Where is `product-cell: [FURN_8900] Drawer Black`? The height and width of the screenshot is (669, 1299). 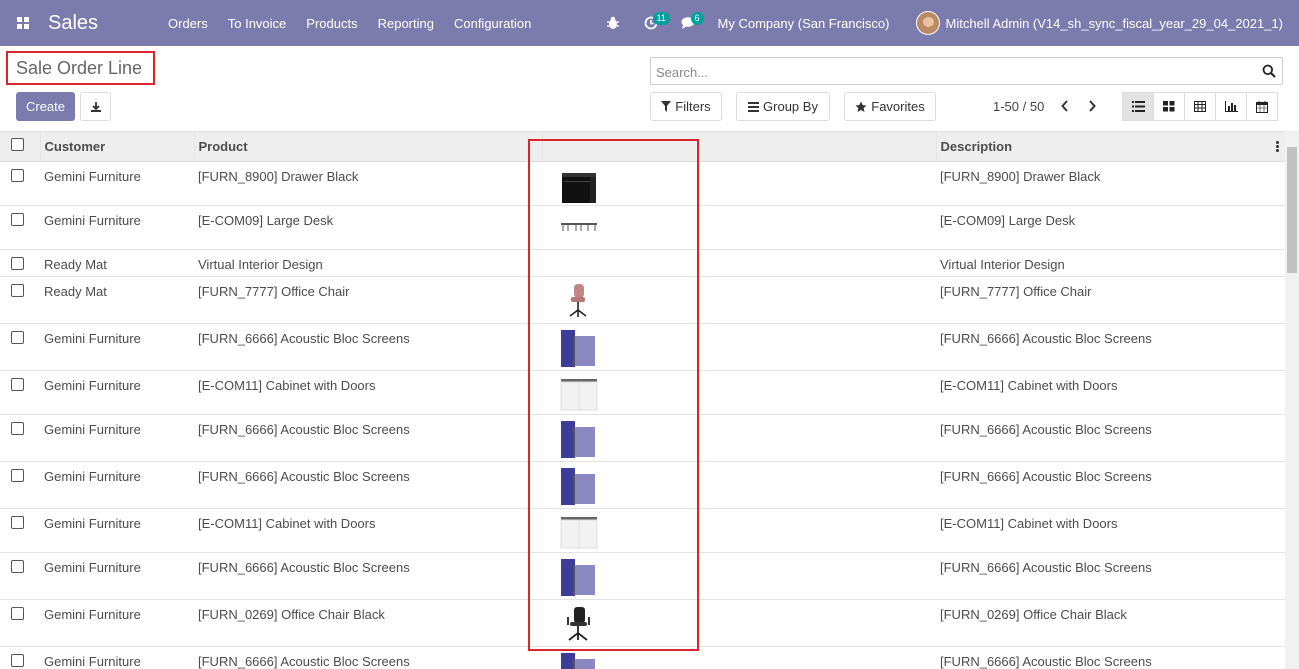
product-cell: [FURN_8900] Drawer Black is located at coordinates (368, 183).